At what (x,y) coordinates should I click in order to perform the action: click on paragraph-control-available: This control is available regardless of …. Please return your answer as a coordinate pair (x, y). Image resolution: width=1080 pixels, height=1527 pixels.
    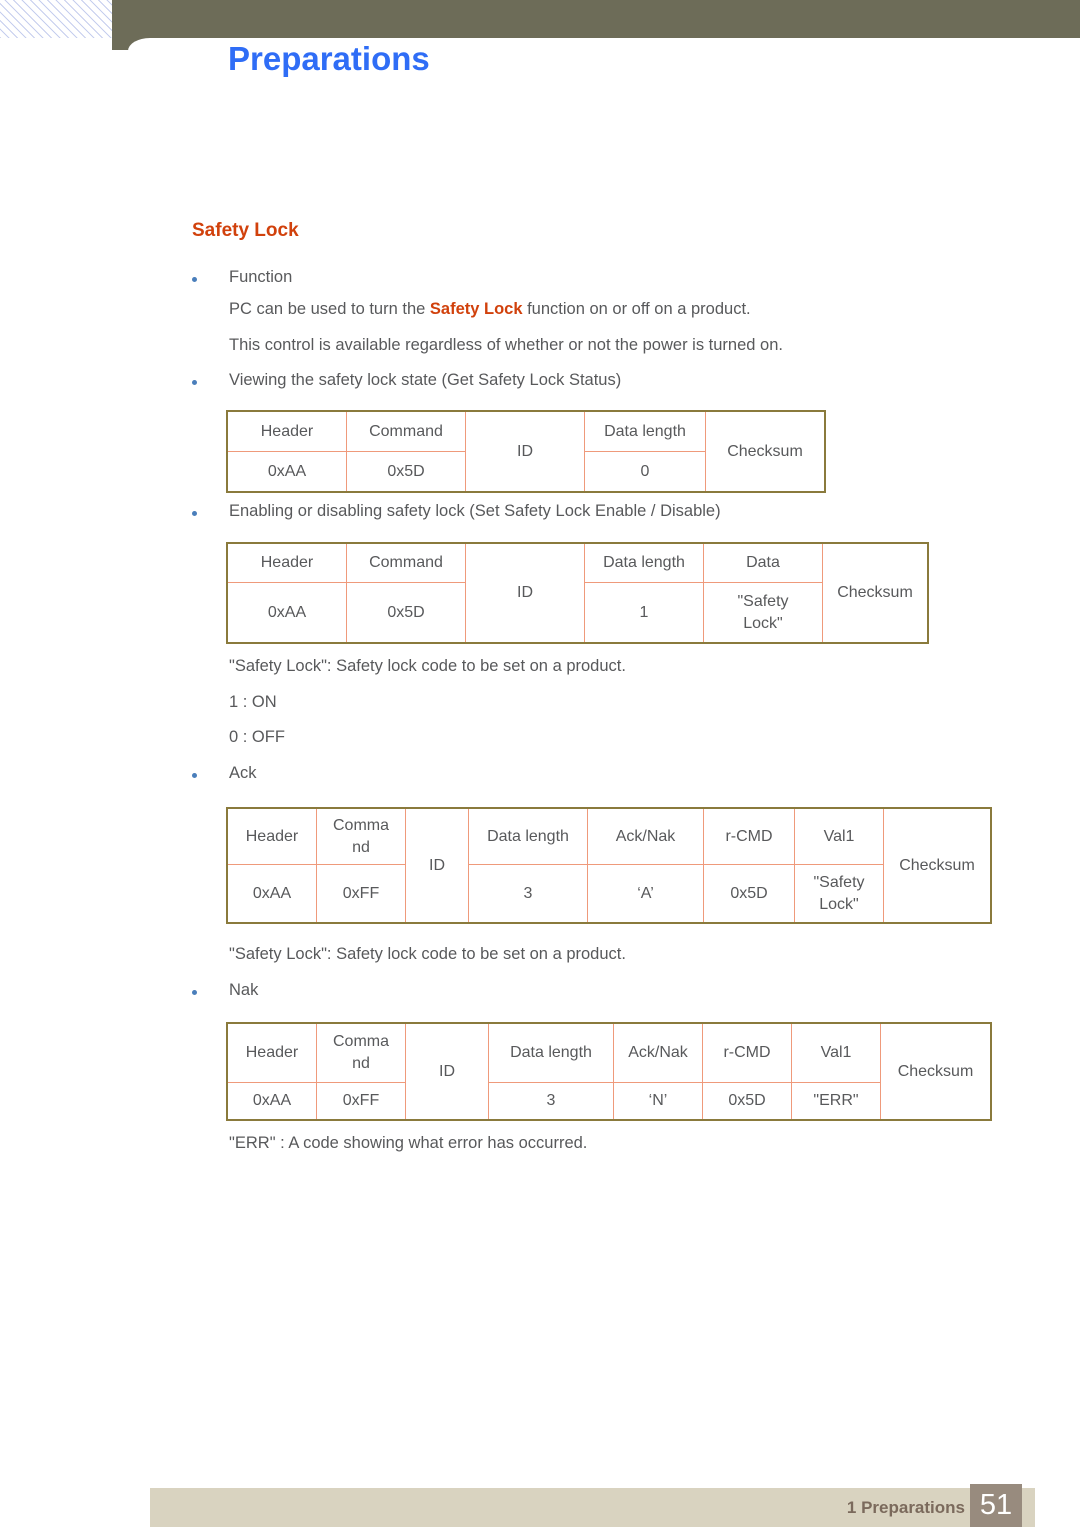
    Looking at the image, I should click on (506, 345).